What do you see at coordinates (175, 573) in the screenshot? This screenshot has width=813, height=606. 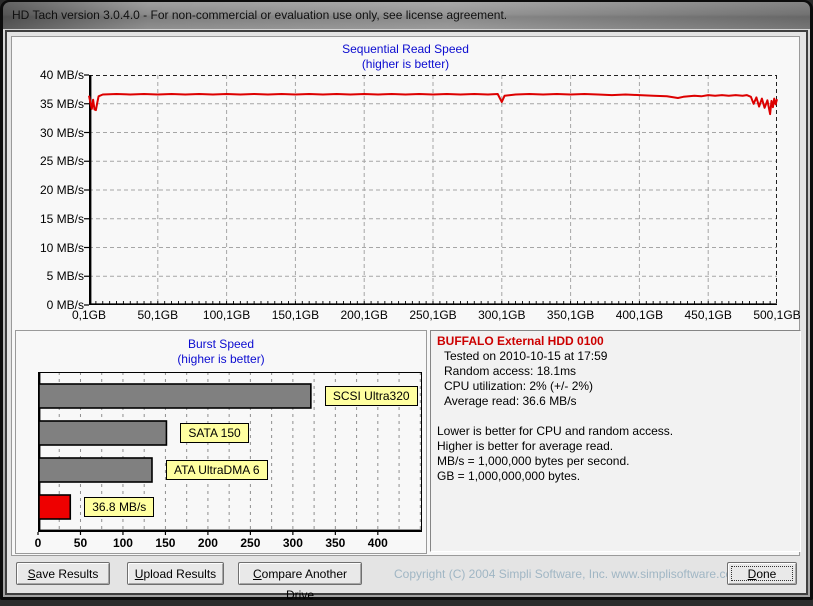 I see `upload-results-button: Upload Results` at bounding box center [175, 573].